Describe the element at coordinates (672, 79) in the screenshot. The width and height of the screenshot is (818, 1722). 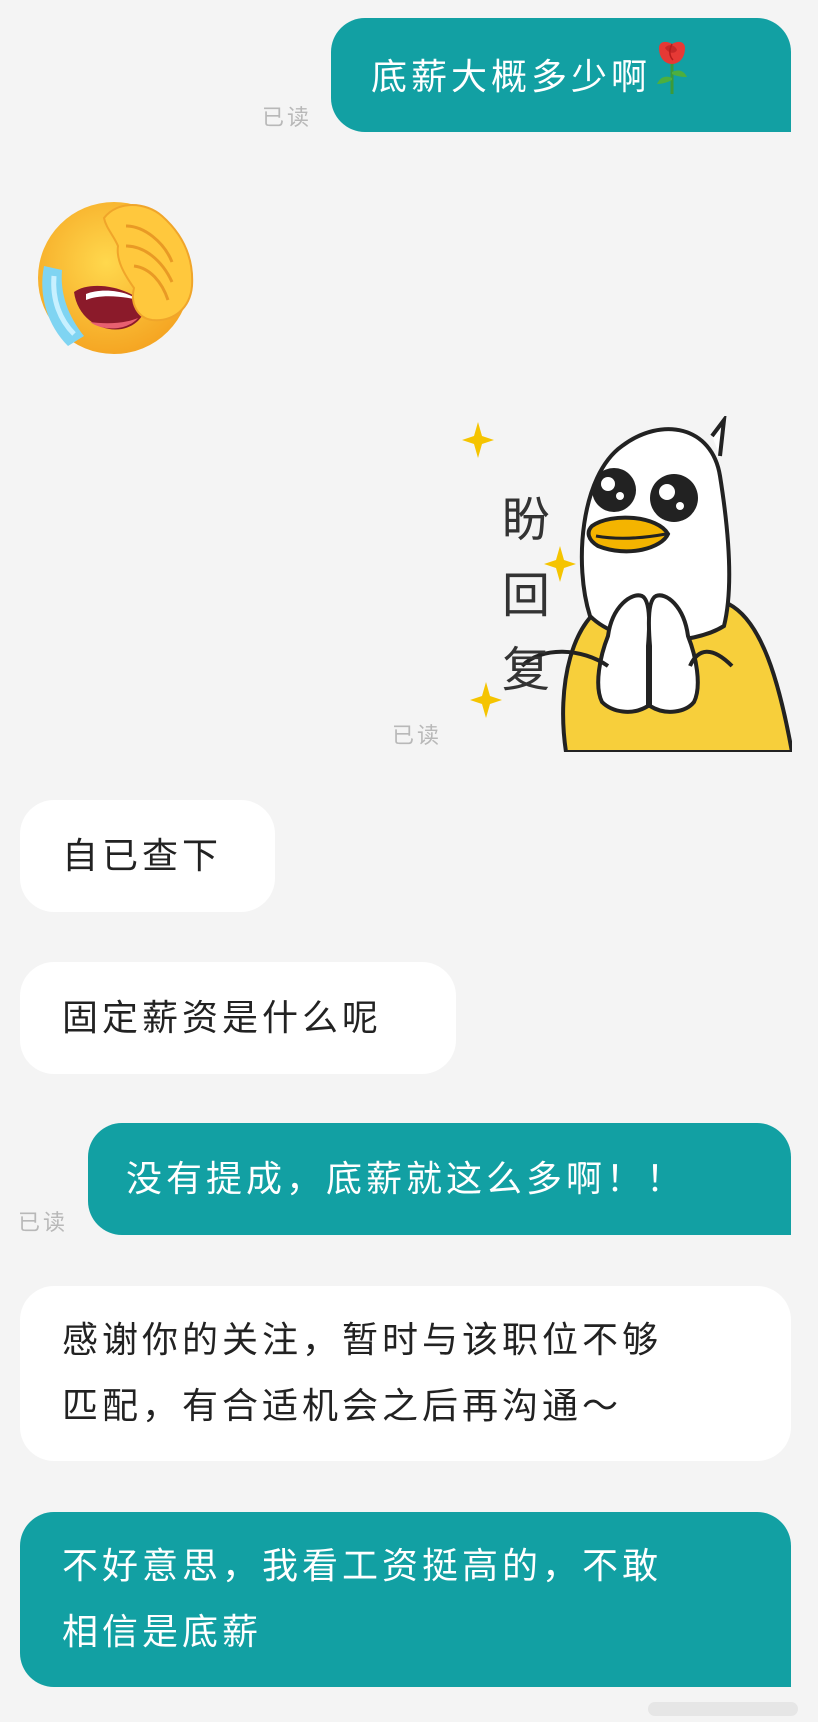
I see `rose-icon` at that location.